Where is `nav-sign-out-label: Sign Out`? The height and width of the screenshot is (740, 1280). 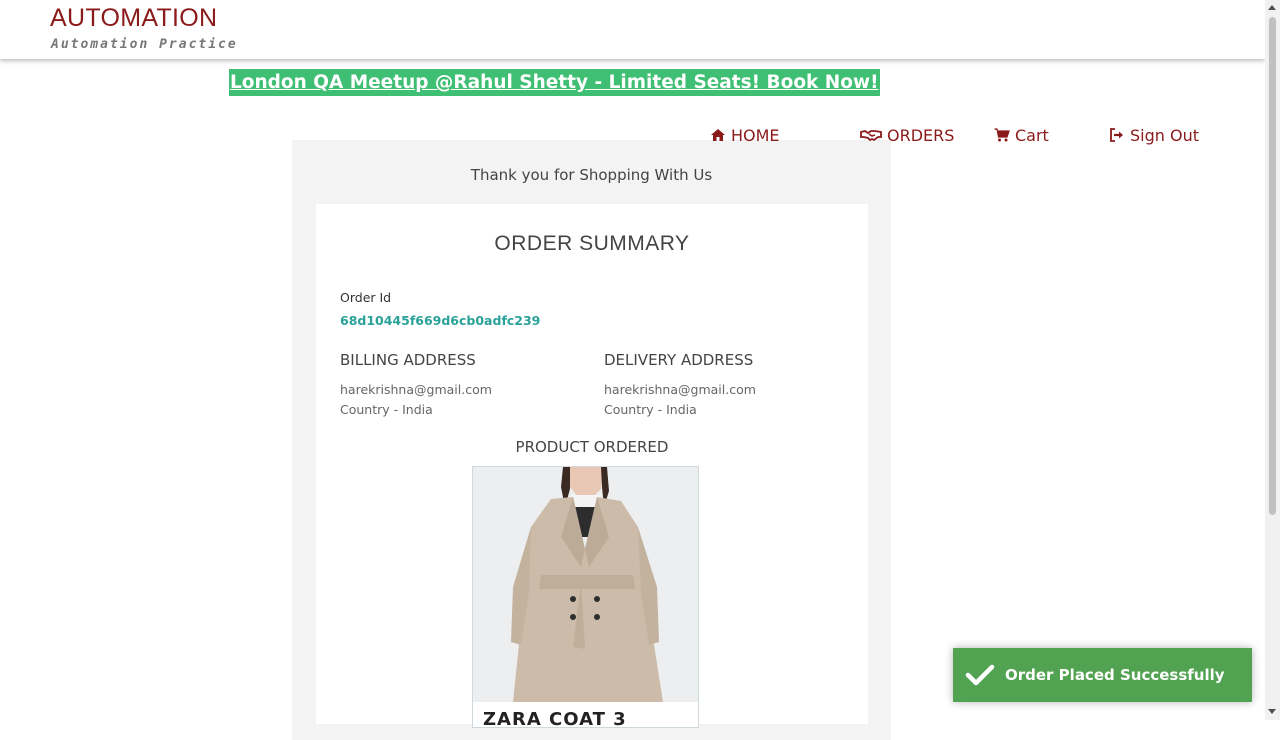
nav-sign-out-label: Sign Out is located at coordinates (1164, 135).